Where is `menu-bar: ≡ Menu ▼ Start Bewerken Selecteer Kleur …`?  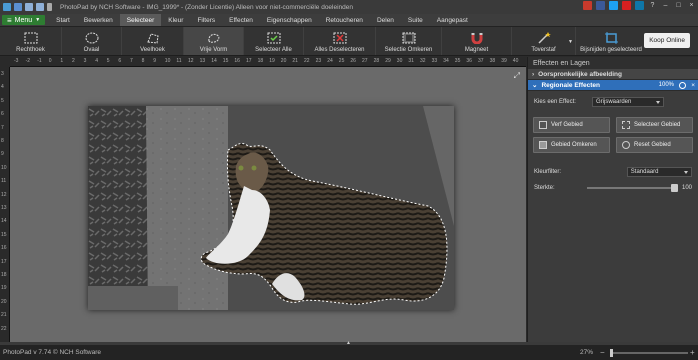
menu-bar: ≡ Menu ▼ Start Bewerken Selecteer Kleur … is located at coordinates (349, 20).